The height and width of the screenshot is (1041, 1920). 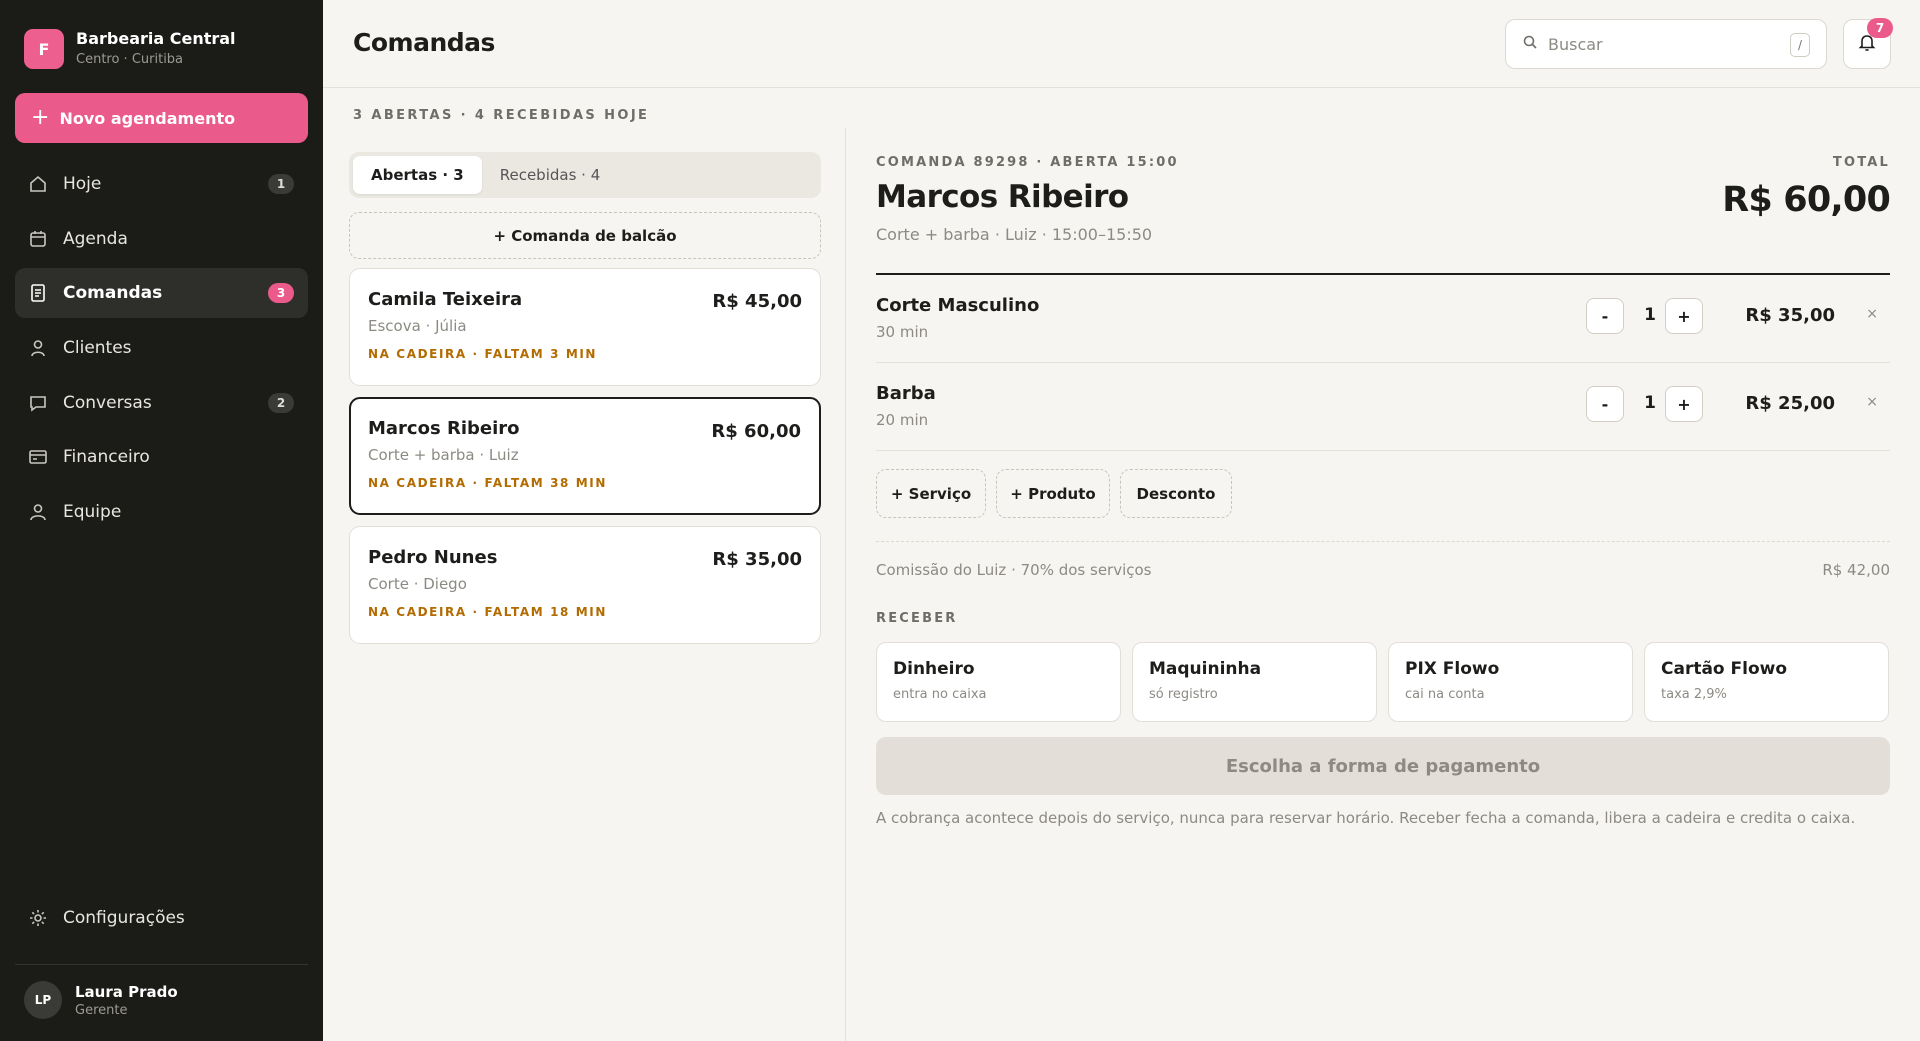 I want to click on person-icon, so click(x=38, y=348).